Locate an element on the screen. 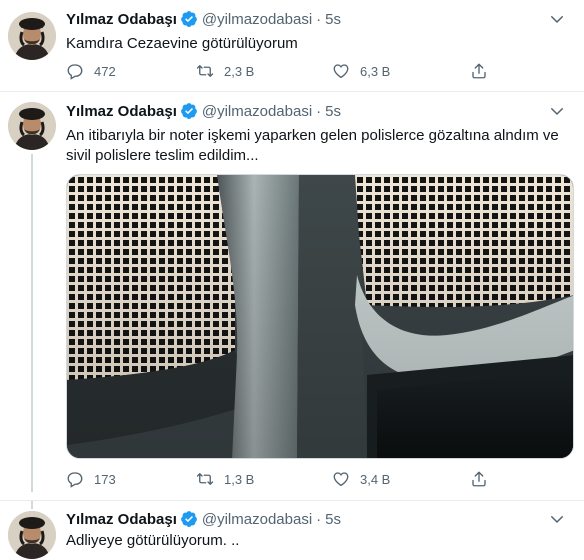  tweet-text: Kamdıra Cezaevine götürülüyorum is located at coordinates (182, 43).